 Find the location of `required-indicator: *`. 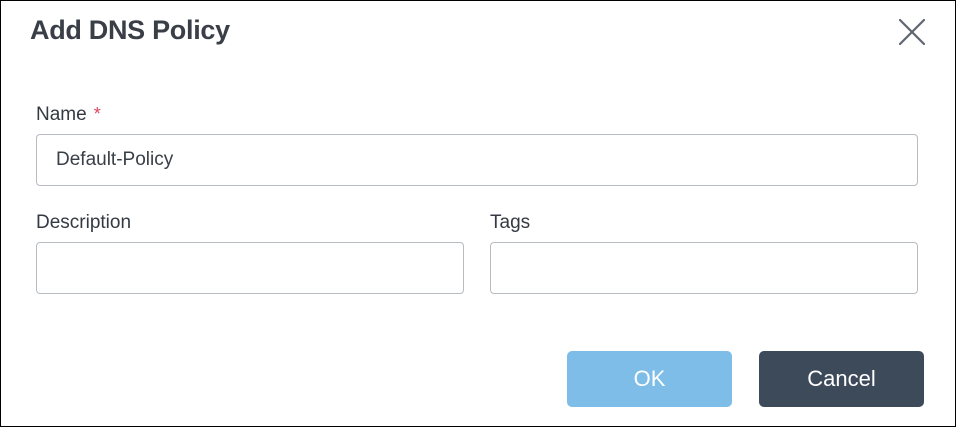

required-indicator: * is located at coordinates (97, 114).